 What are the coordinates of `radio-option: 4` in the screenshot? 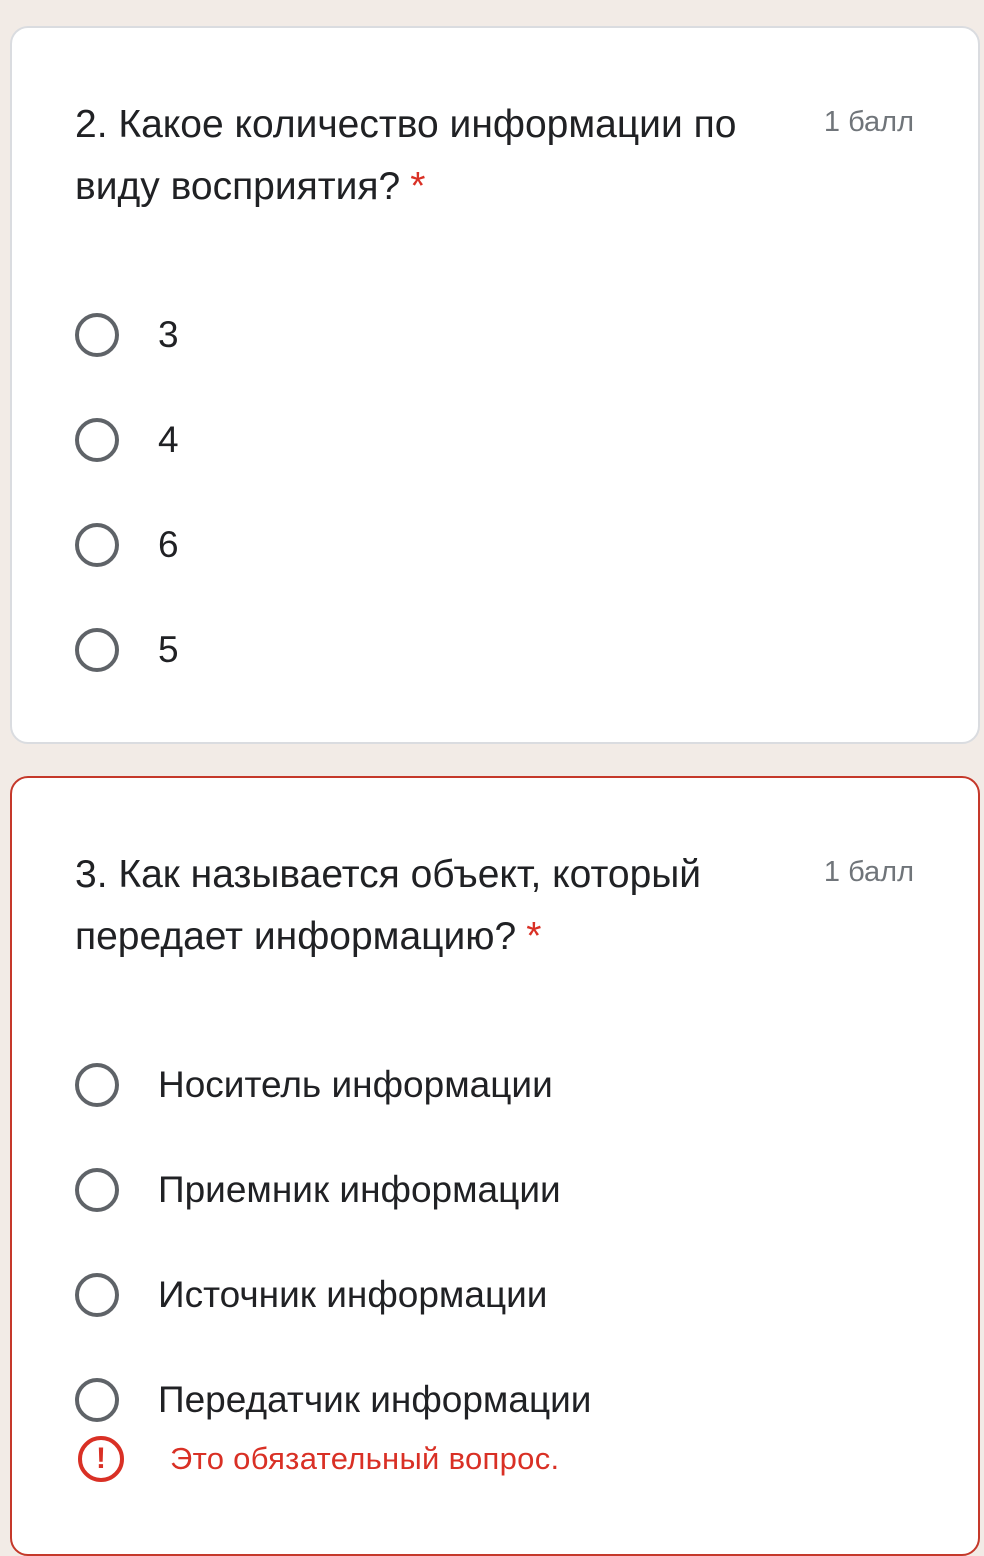 It's located at (511, 439).